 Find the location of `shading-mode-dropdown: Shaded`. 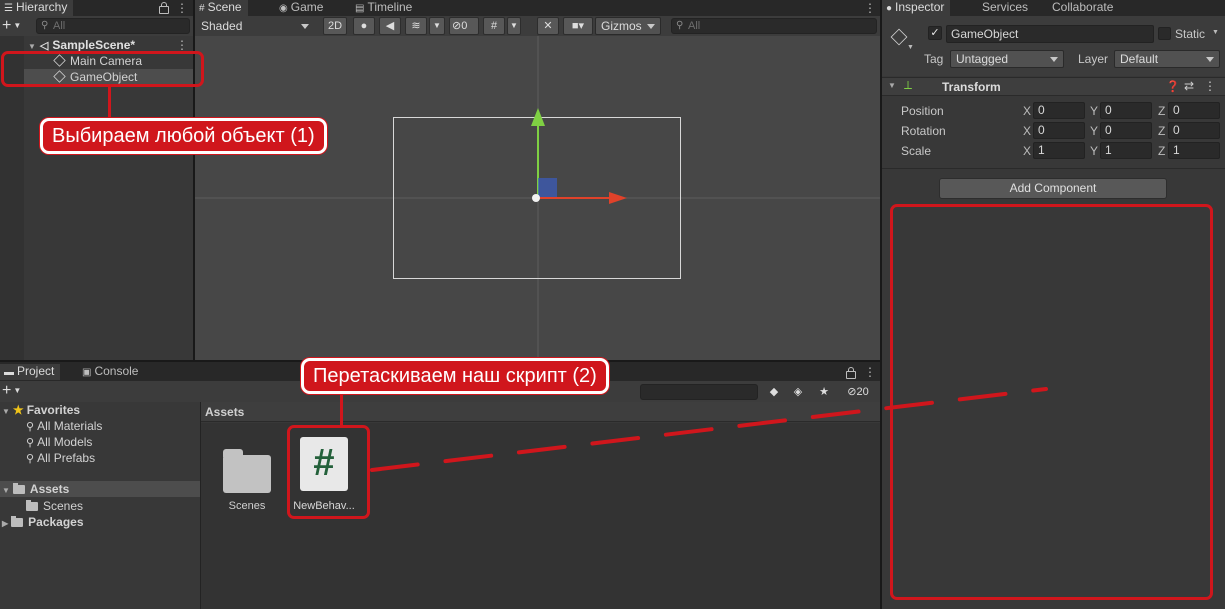

shading-mode-dropdown: Shaded is located at coordinates (255, 26).